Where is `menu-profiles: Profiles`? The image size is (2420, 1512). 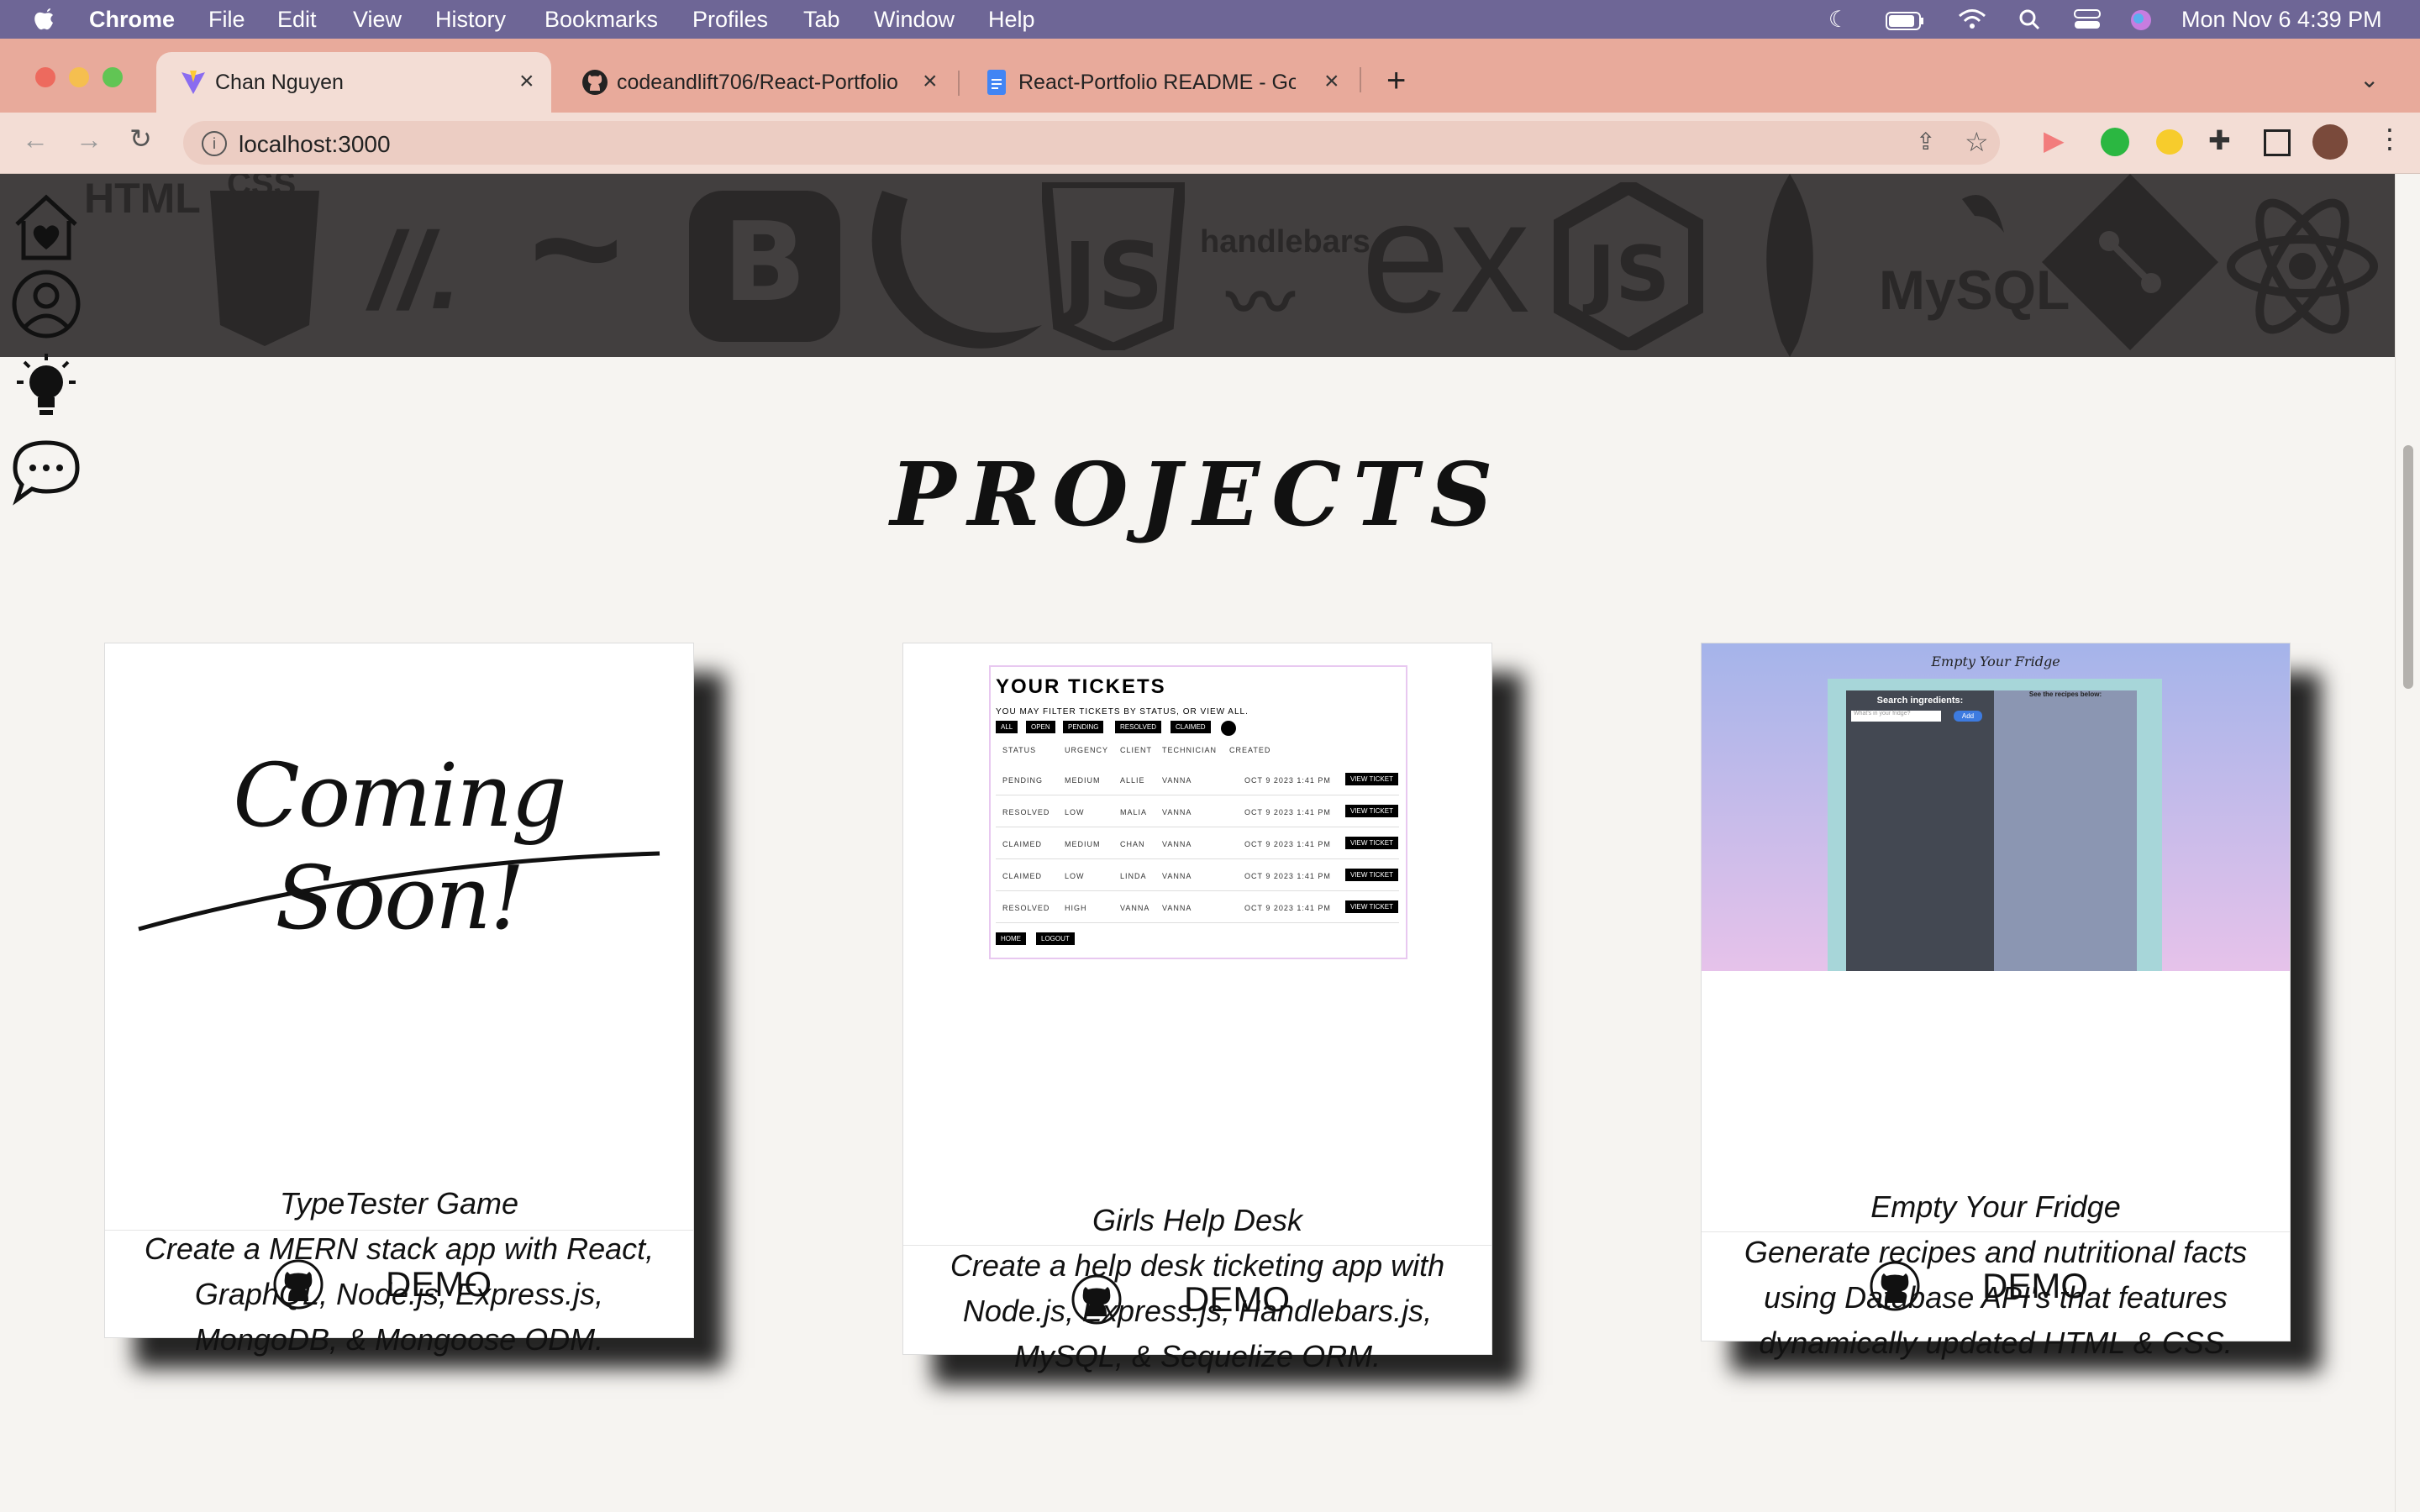 menu-profiles: Profiles is located at coordinates (730, 20).